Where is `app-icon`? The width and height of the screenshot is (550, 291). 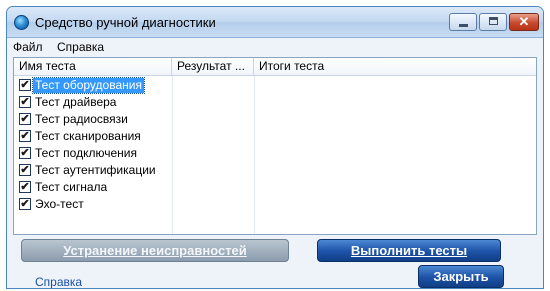
app-icon is located at coordinates (21, 22).